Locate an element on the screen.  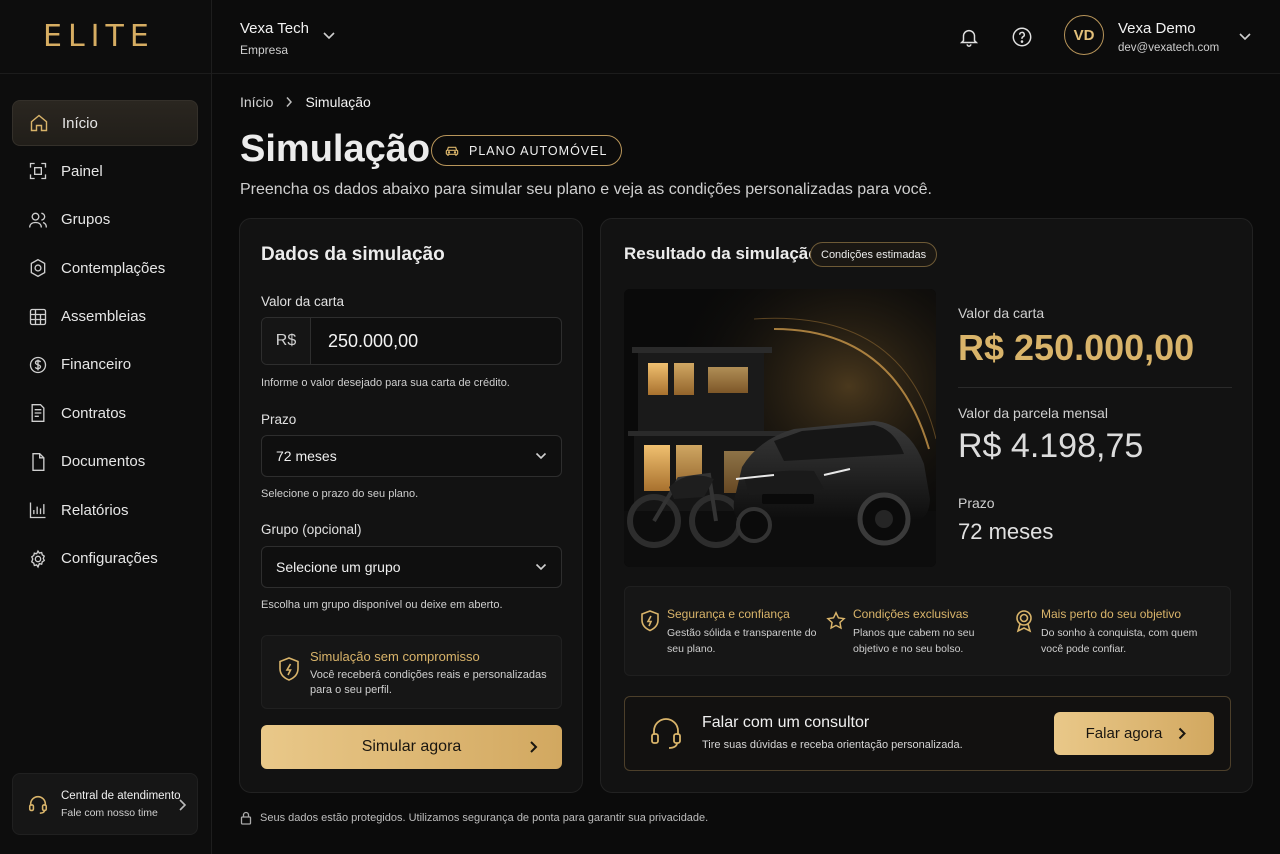
breadcrumb-home: Início is located at coordinates (256, 102).